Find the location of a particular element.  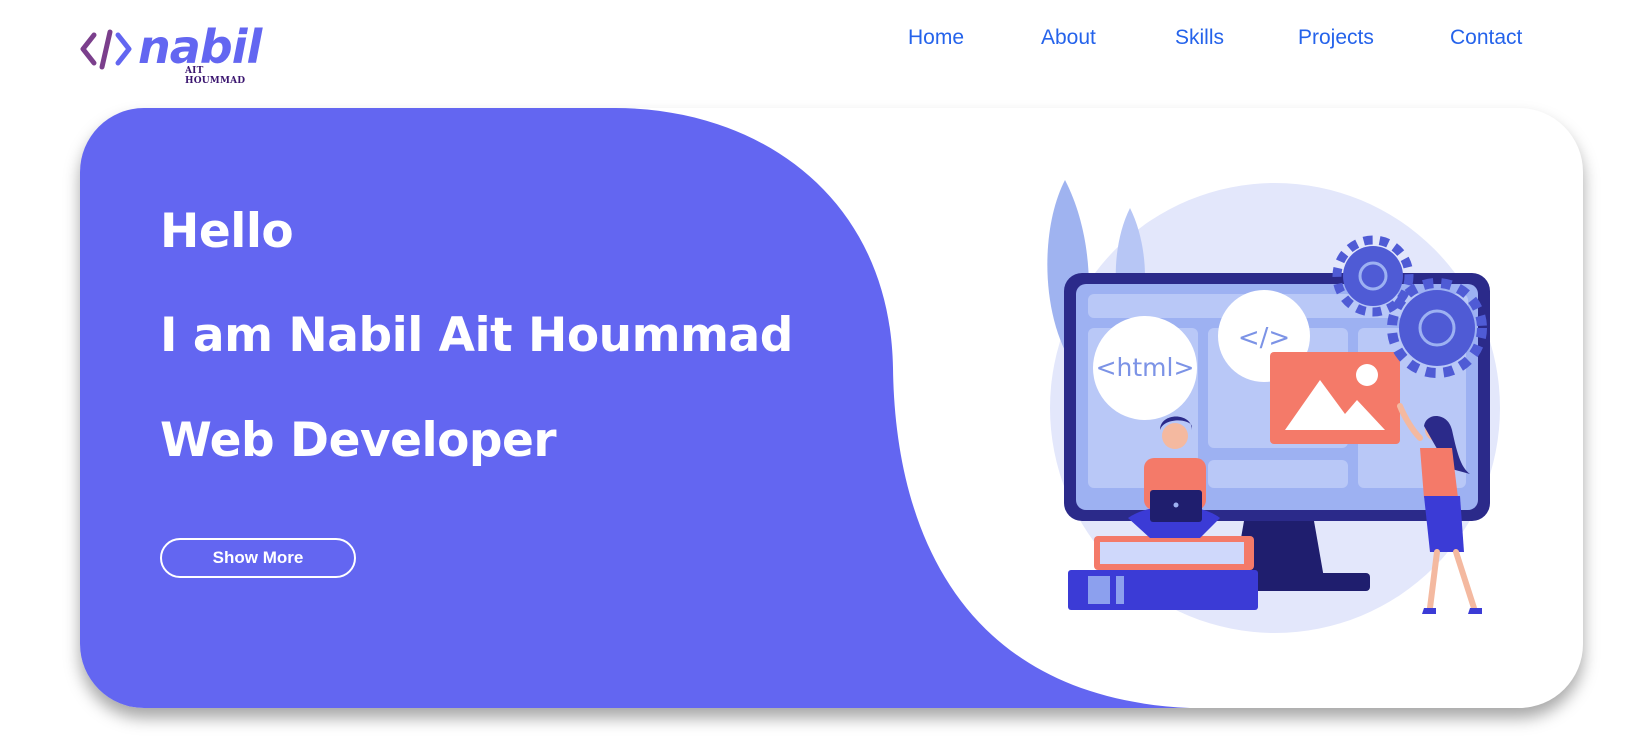

laptop-icon is located at coordinates (1176, 506).